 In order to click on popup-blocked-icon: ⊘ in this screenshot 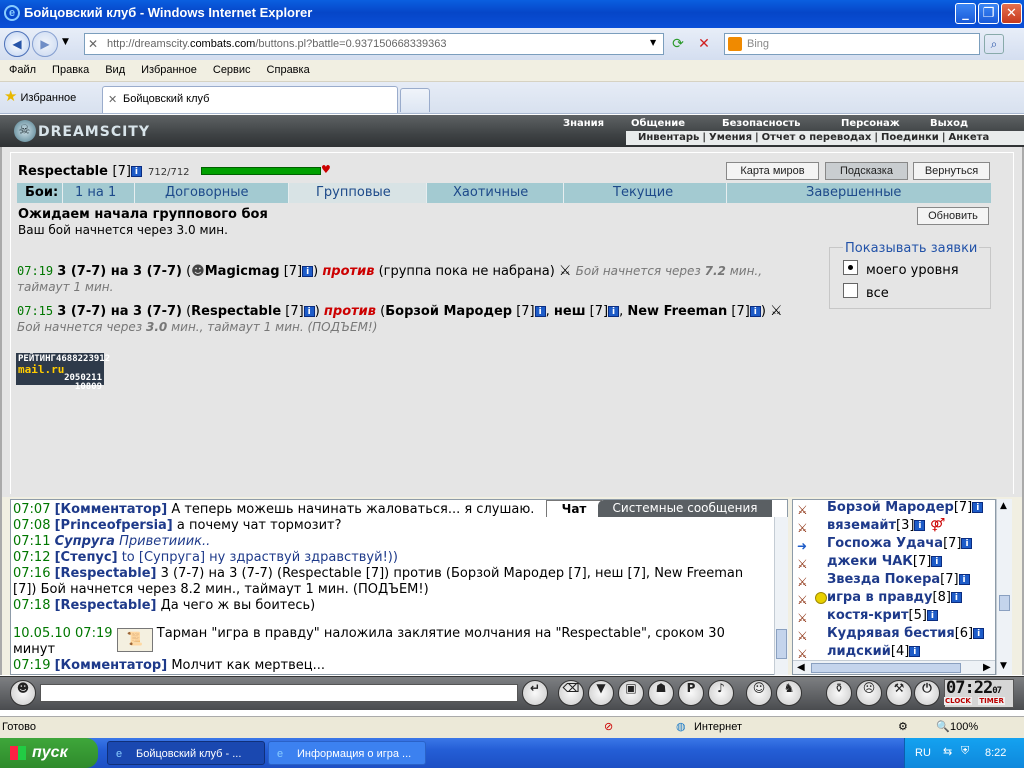, I will do `click(608, 726)`.